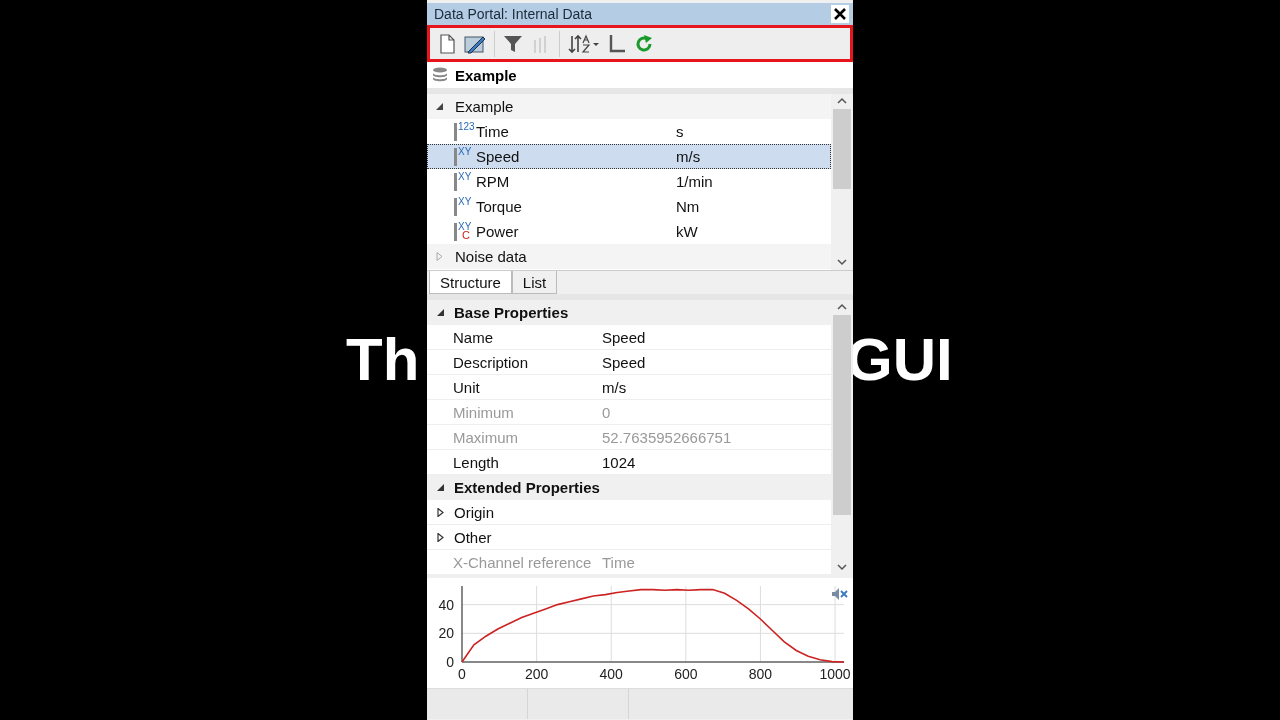 The width and height of the screenshot is (1280, 720). What do you see at coordinates (446, 604) in the screenshot?
I see `axis-tick-label: 40` at bounding box center [446, 604].